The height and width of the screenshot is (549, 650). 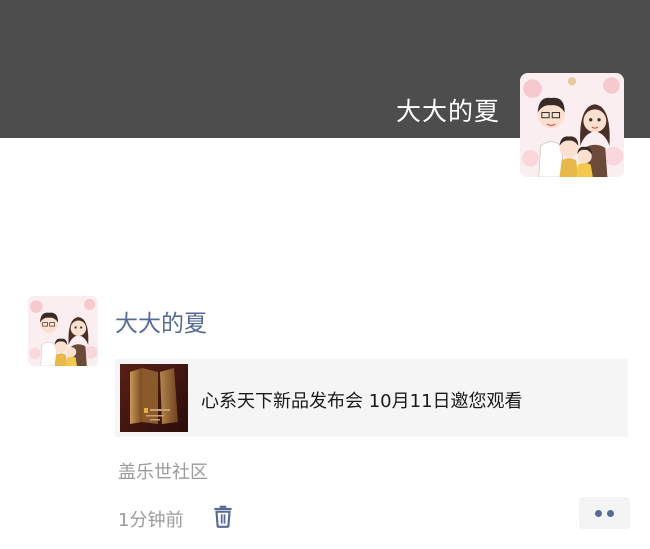 I want to click on trash-icon, so click(x=223, y=516).